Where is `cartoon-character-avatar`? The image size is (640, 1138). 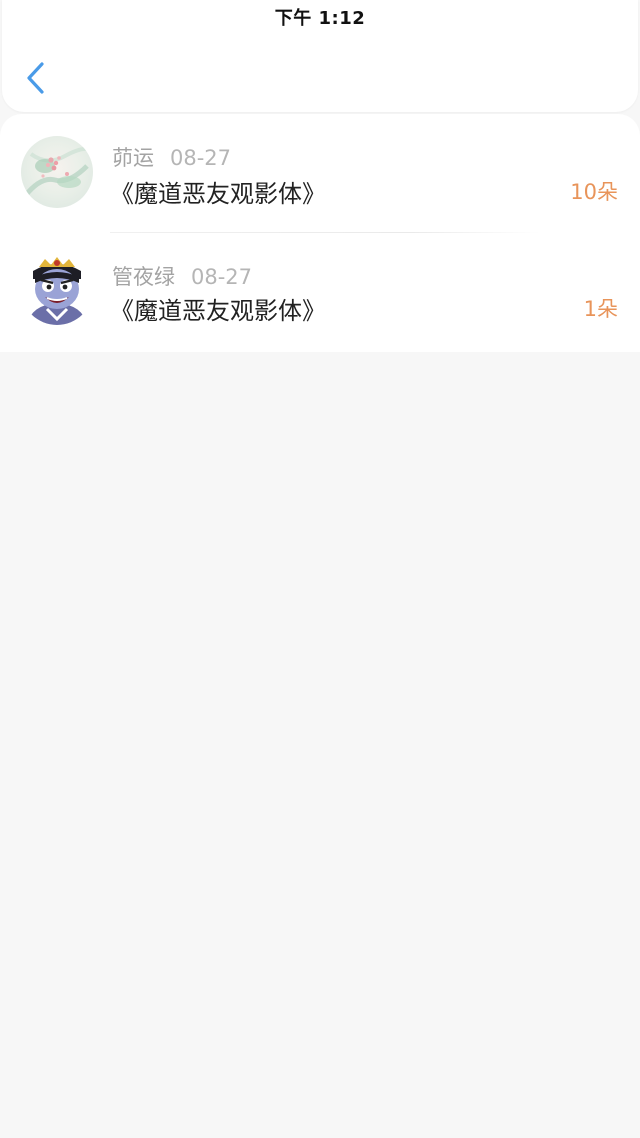
cartoon-character-avatar is located at coordinates (57, 289).